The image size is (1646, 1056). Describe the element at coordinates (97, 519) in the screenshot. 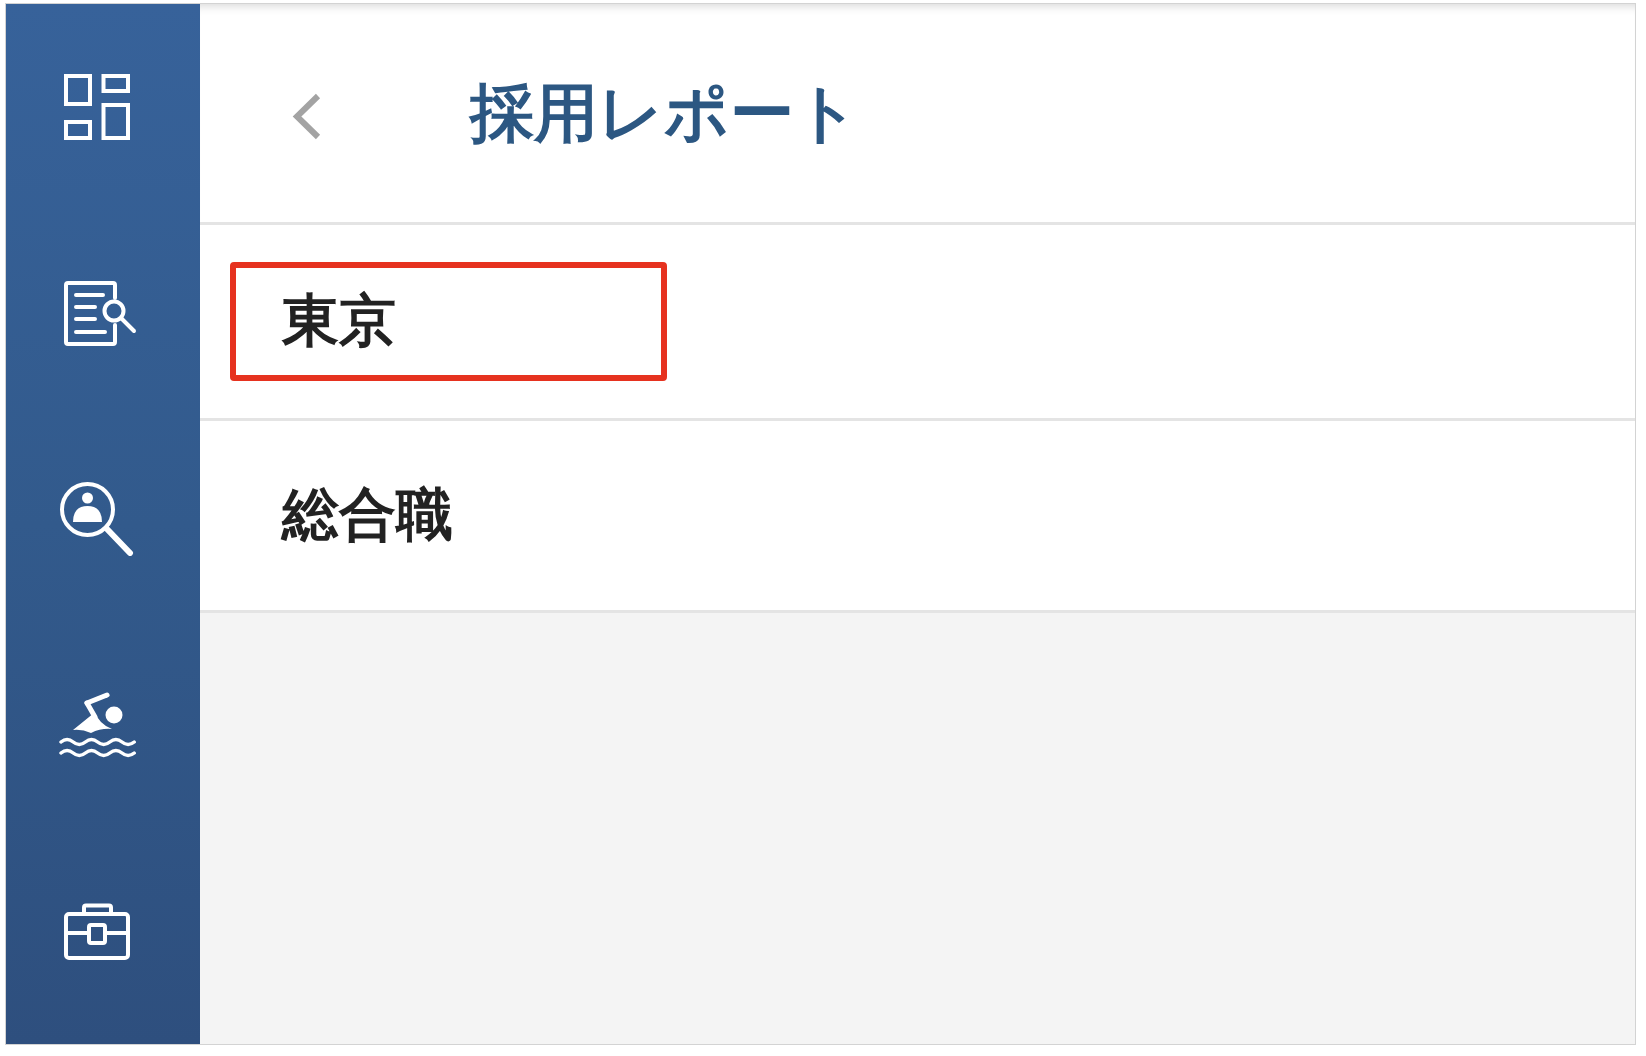

I see `person-search-icon` at that location.